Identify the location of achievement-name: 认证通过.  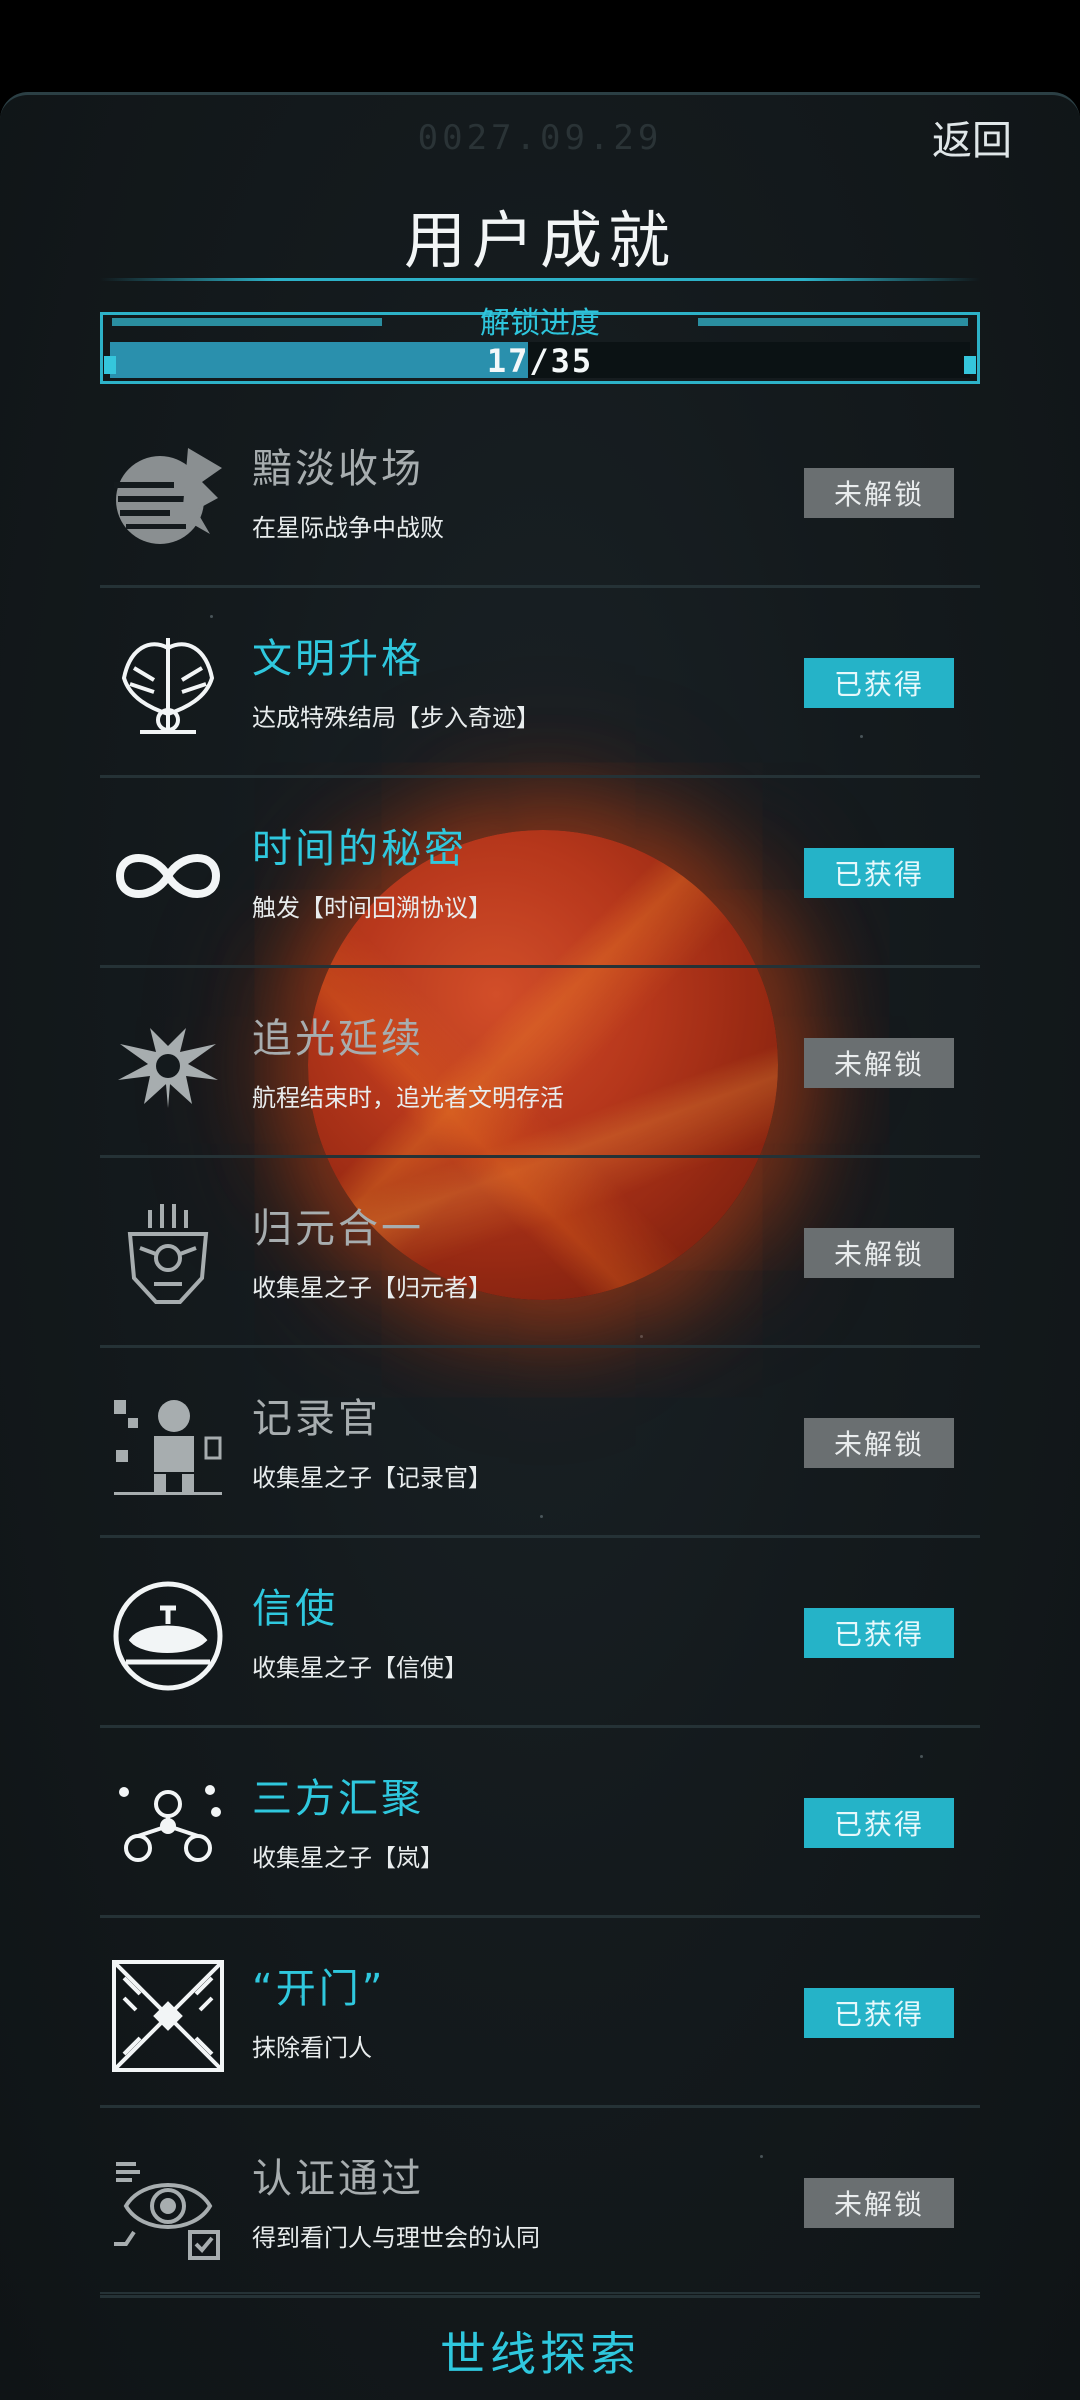
(338, 2179).